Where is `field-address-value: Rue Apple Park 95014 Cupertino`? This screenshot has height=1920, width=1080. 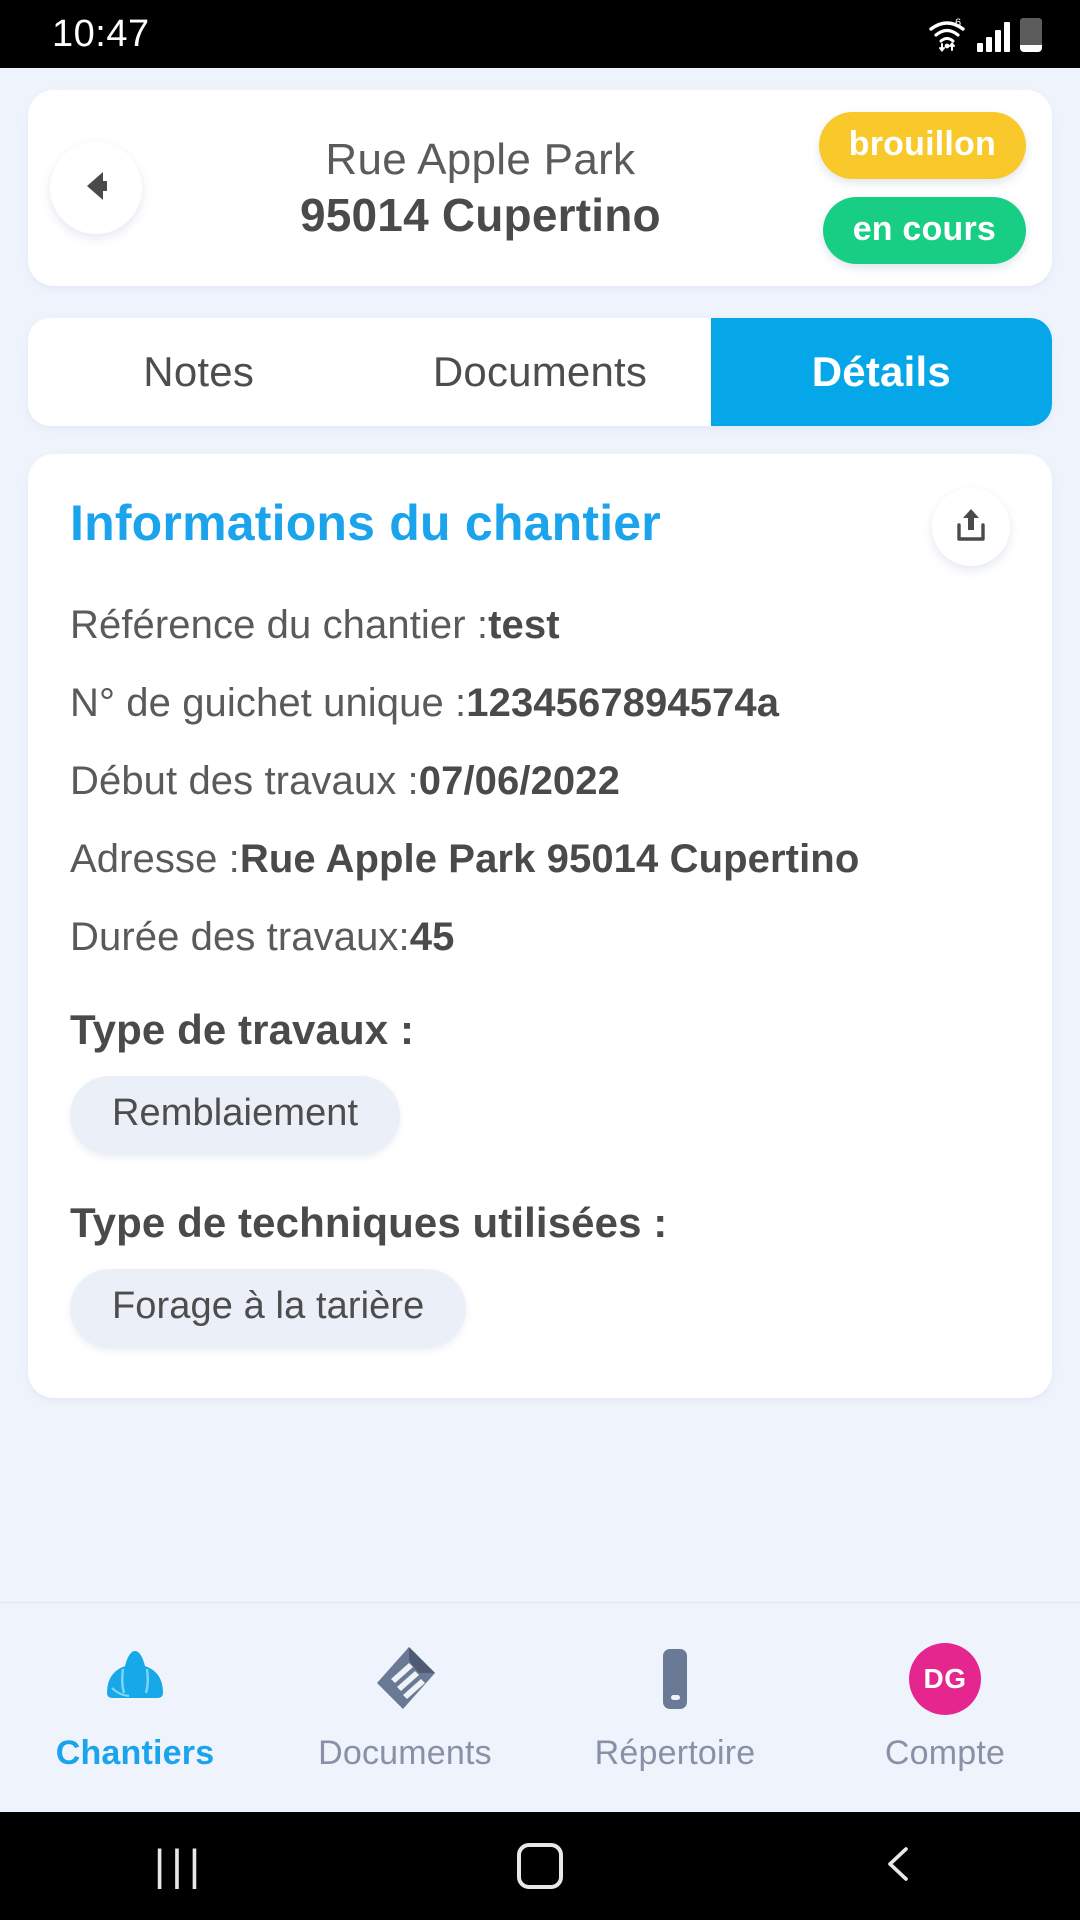
field-address-value: Rue Apple Park 95014 Cupertino is located at coordinates (549, 859).